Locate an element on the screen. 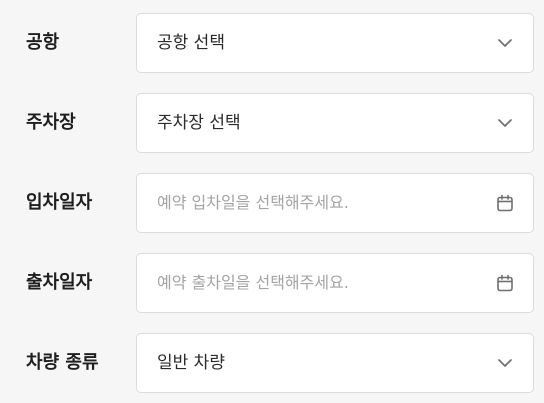 The width and height of the screenshot is (544, 403). airport-label: 공항 is located at coordinates (43, 42).